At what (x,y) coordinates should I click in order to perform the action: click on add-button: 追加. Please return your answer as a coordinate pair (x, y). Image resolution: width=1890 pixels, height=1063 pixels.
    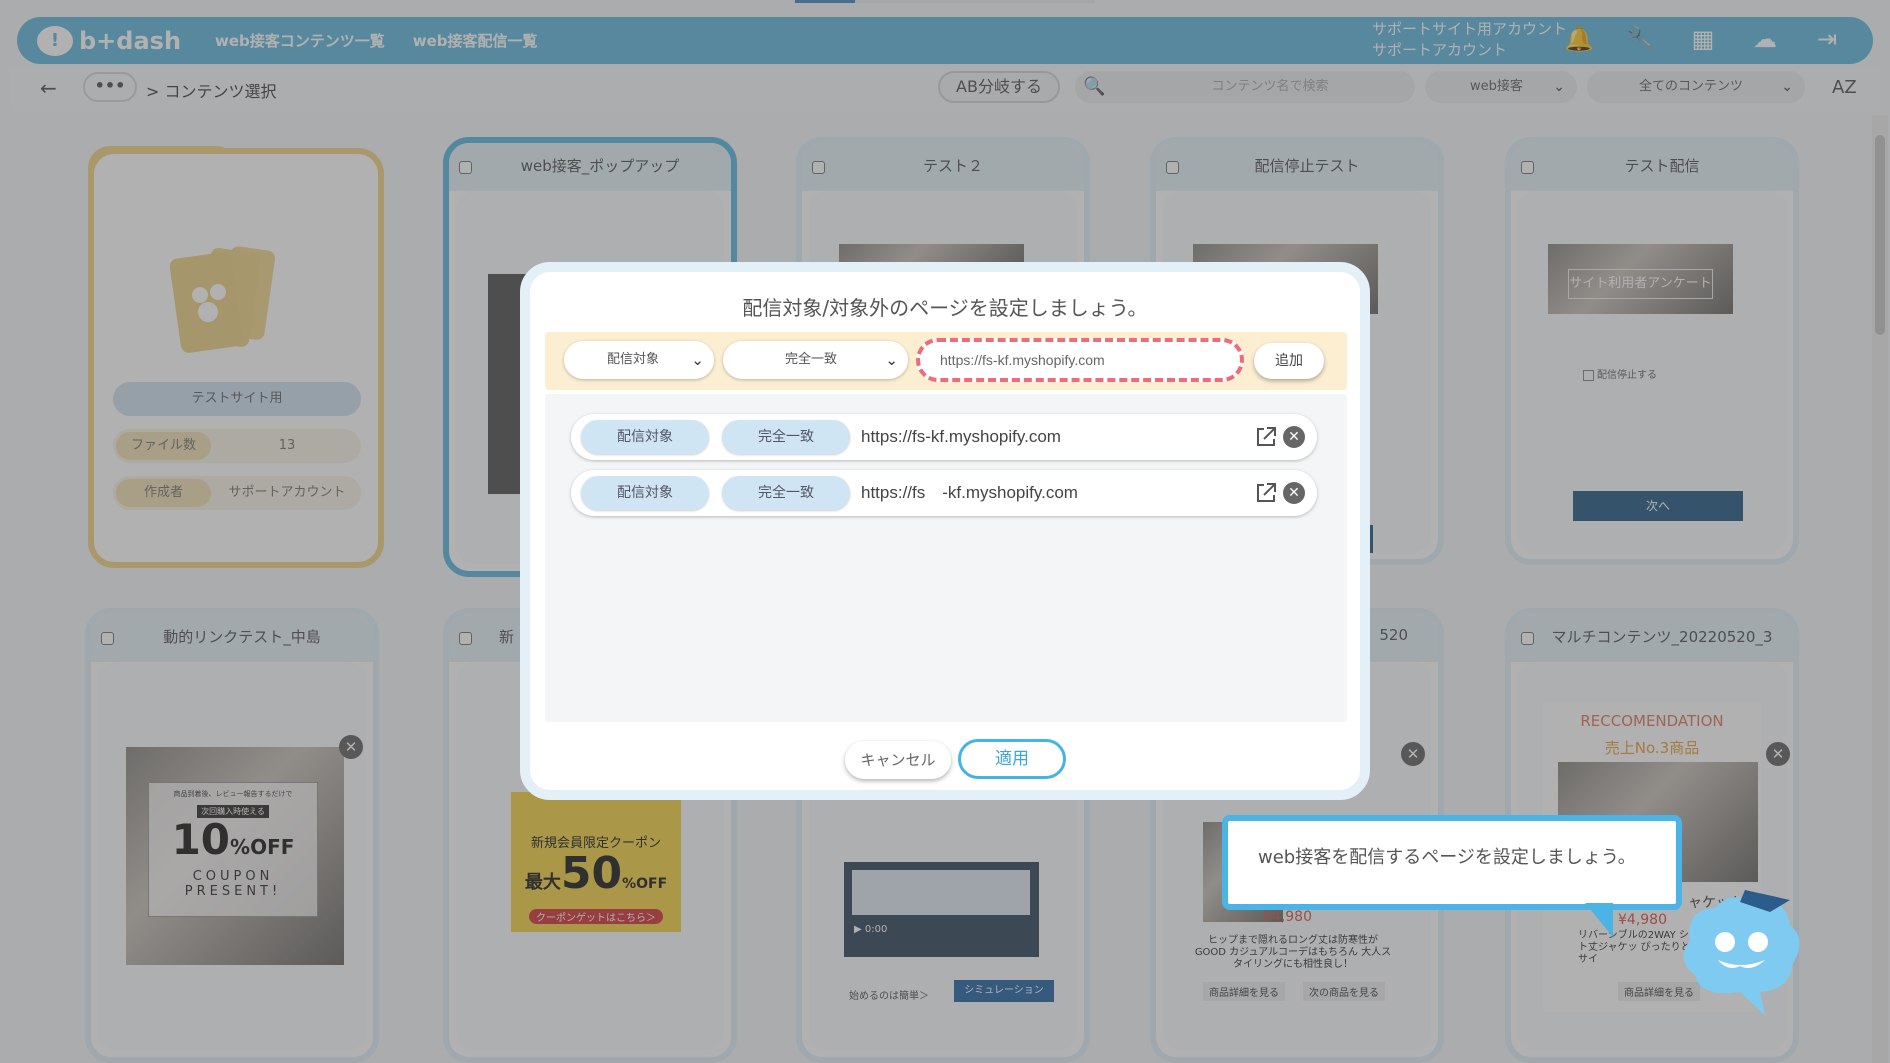
    Looking at the image, I should click on (1289, 361).